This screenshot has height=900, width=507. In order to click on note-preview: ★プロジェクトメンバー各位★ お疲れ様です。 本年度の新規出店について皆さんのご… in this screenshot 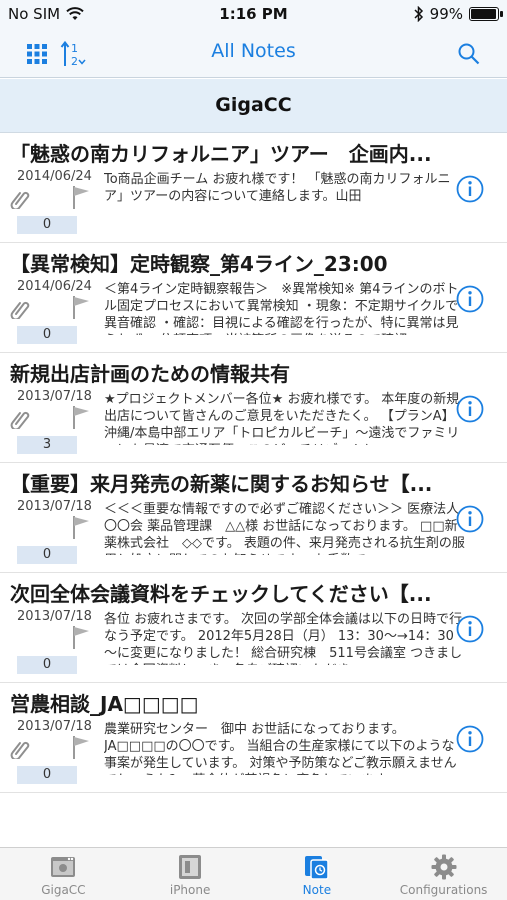, I will do `click(282, 418)`.